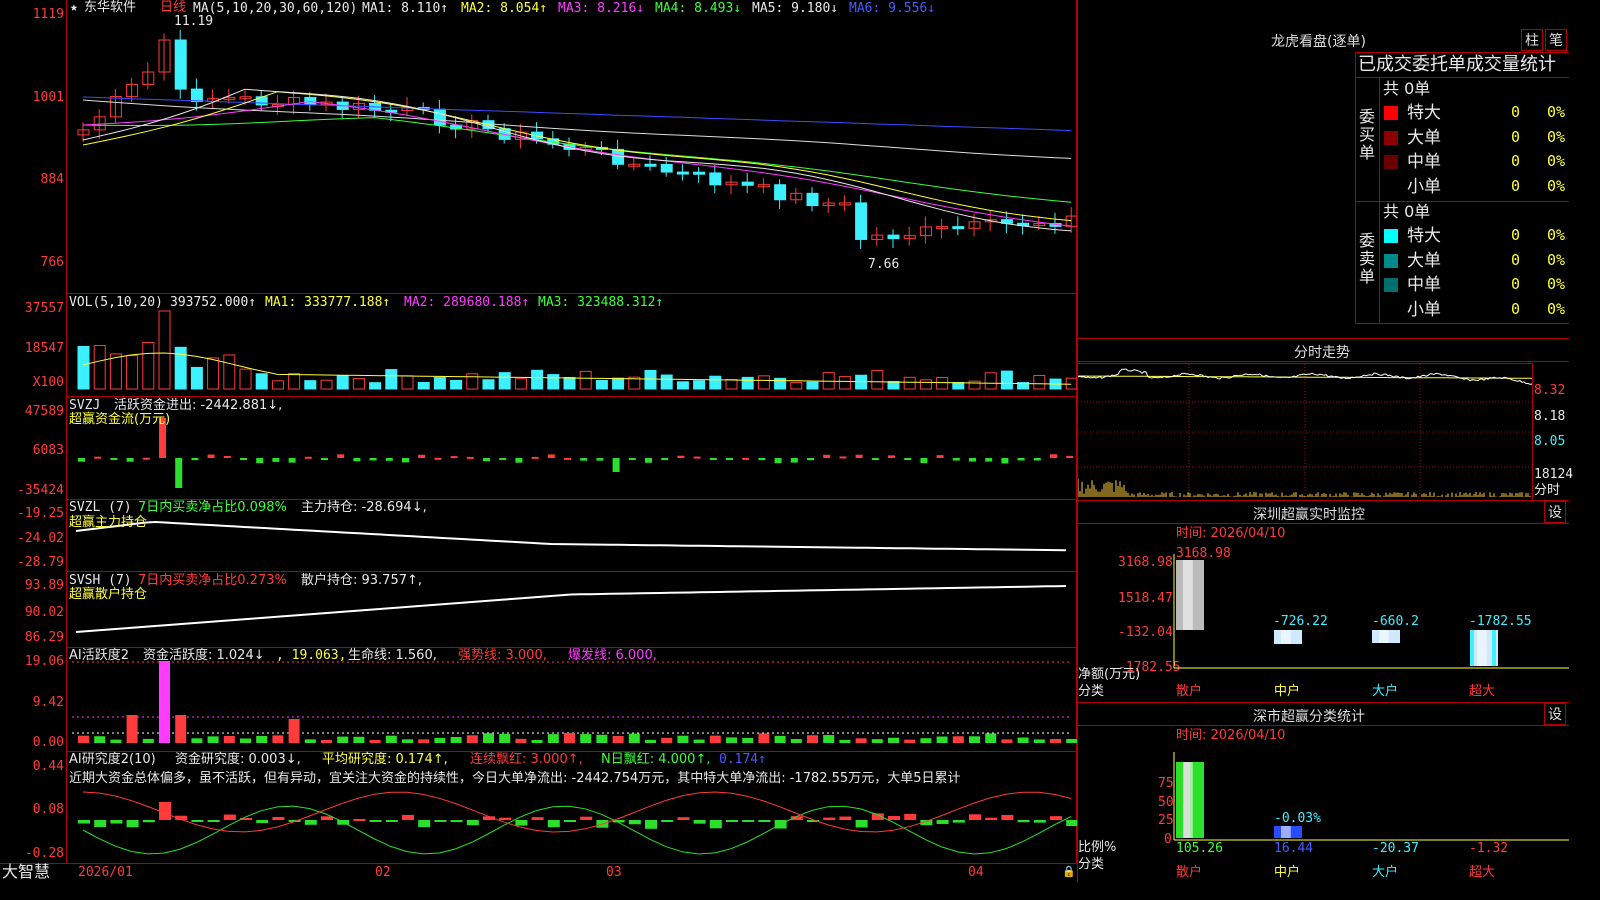 The width and height of the screenshot is (1600, 900). Describe the element at coordinates (1395, 621) in the screenshot. I see `monitor-bar-value: -660.2` at that location.